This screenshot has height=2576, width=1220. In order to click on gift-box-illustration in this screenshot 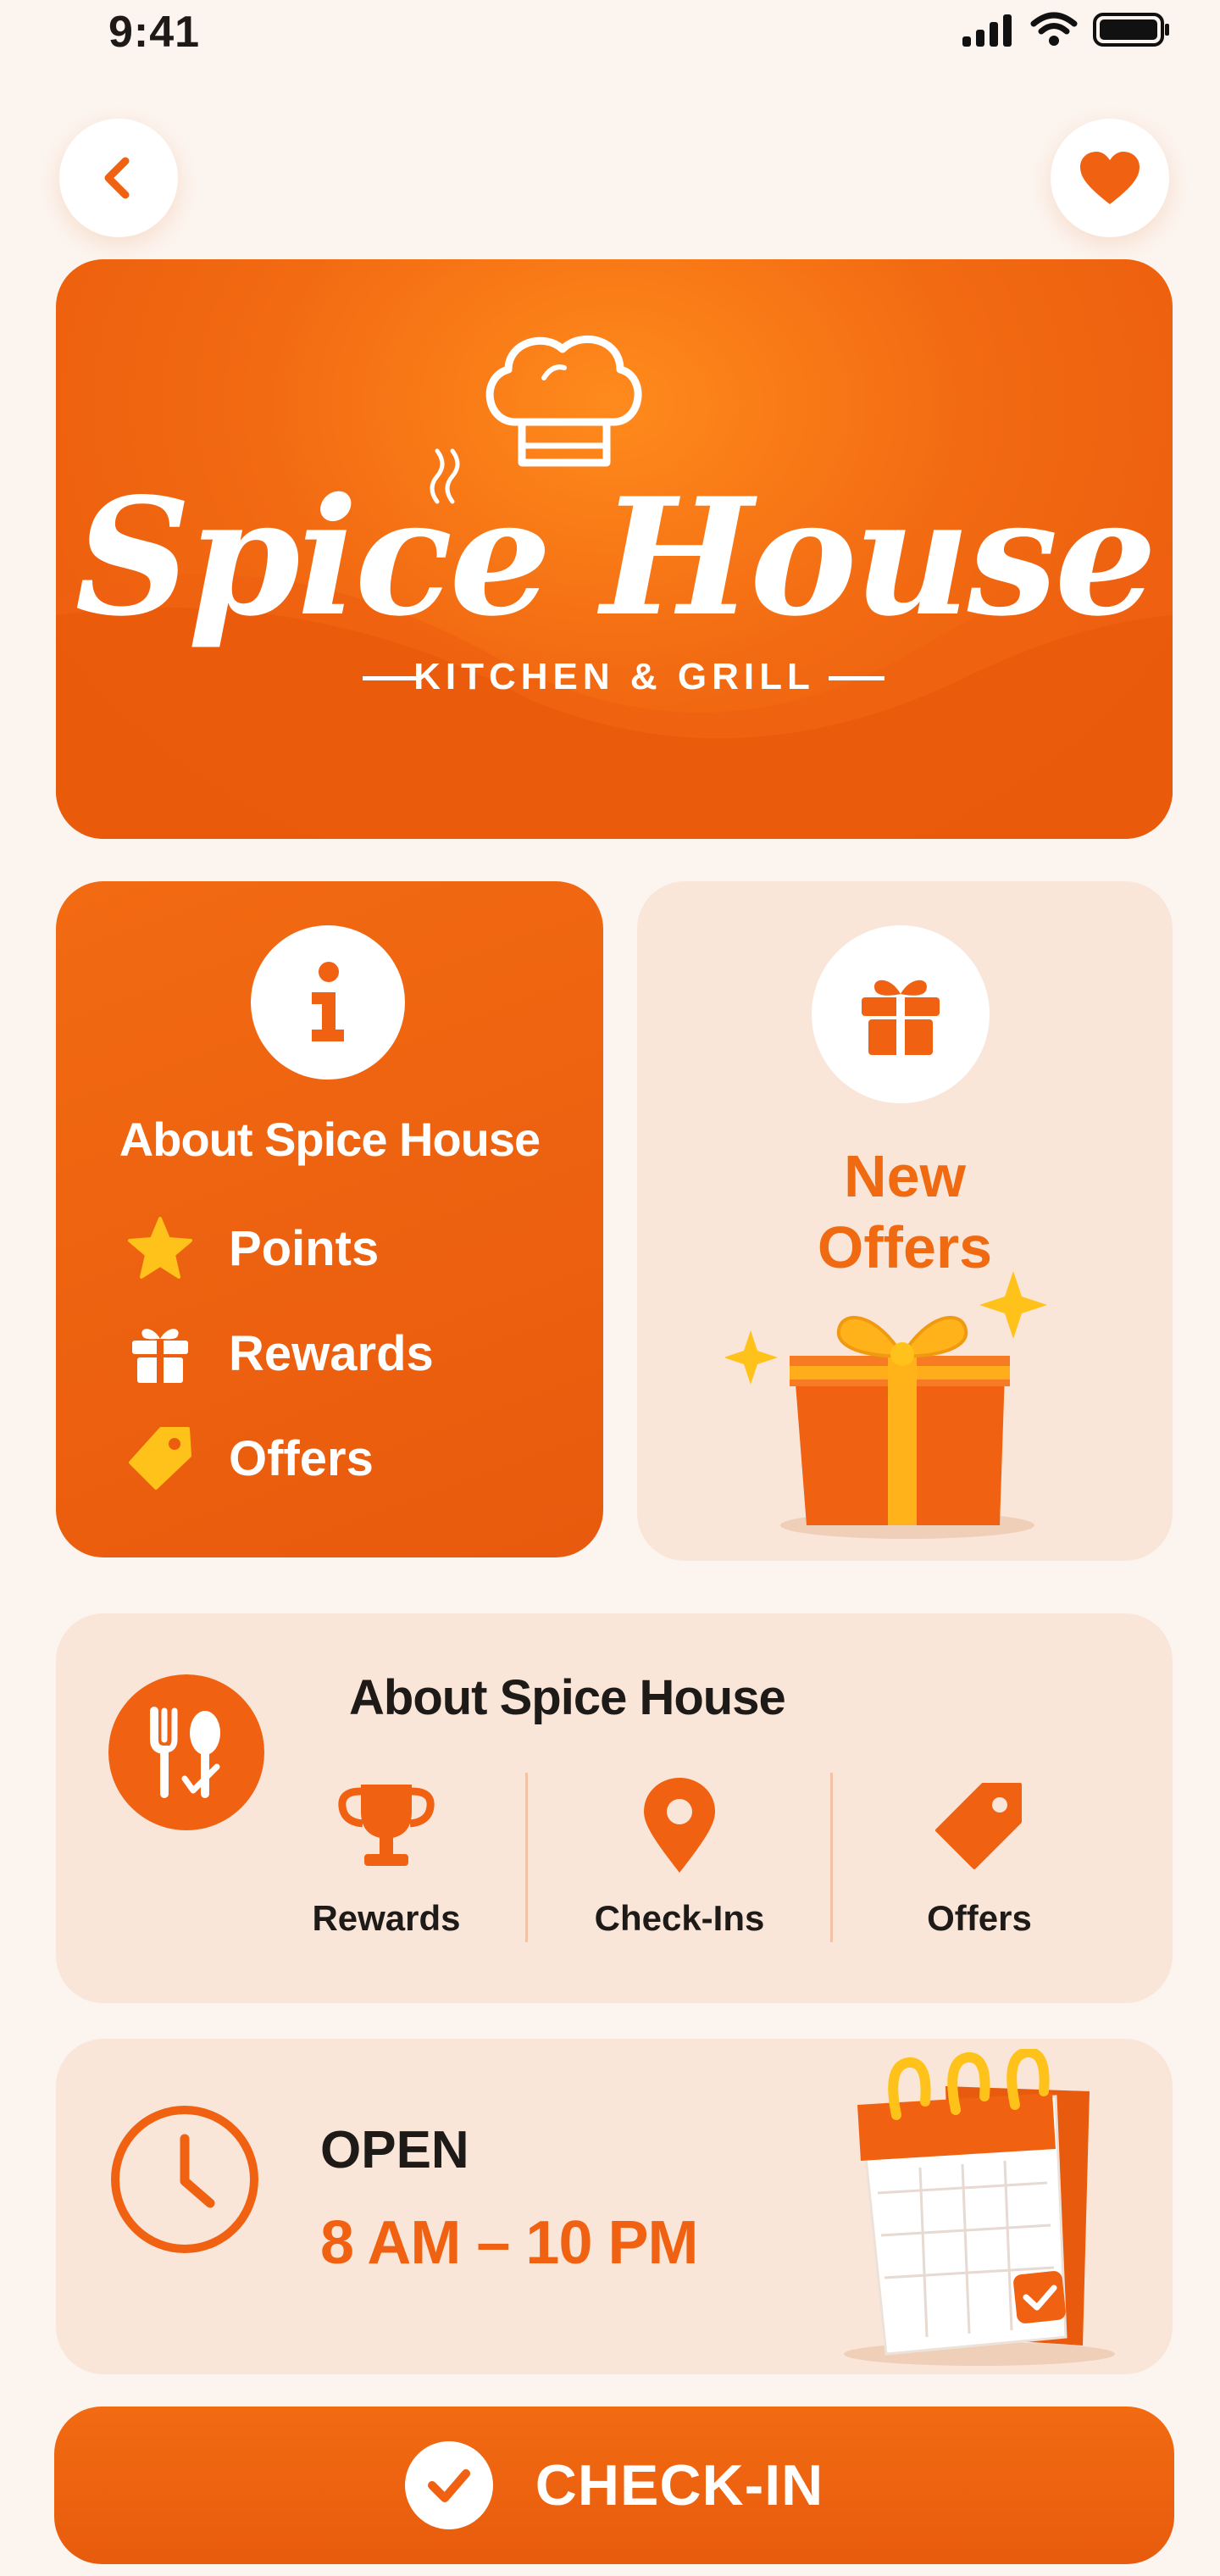, I will do `click(886, 1405)`.